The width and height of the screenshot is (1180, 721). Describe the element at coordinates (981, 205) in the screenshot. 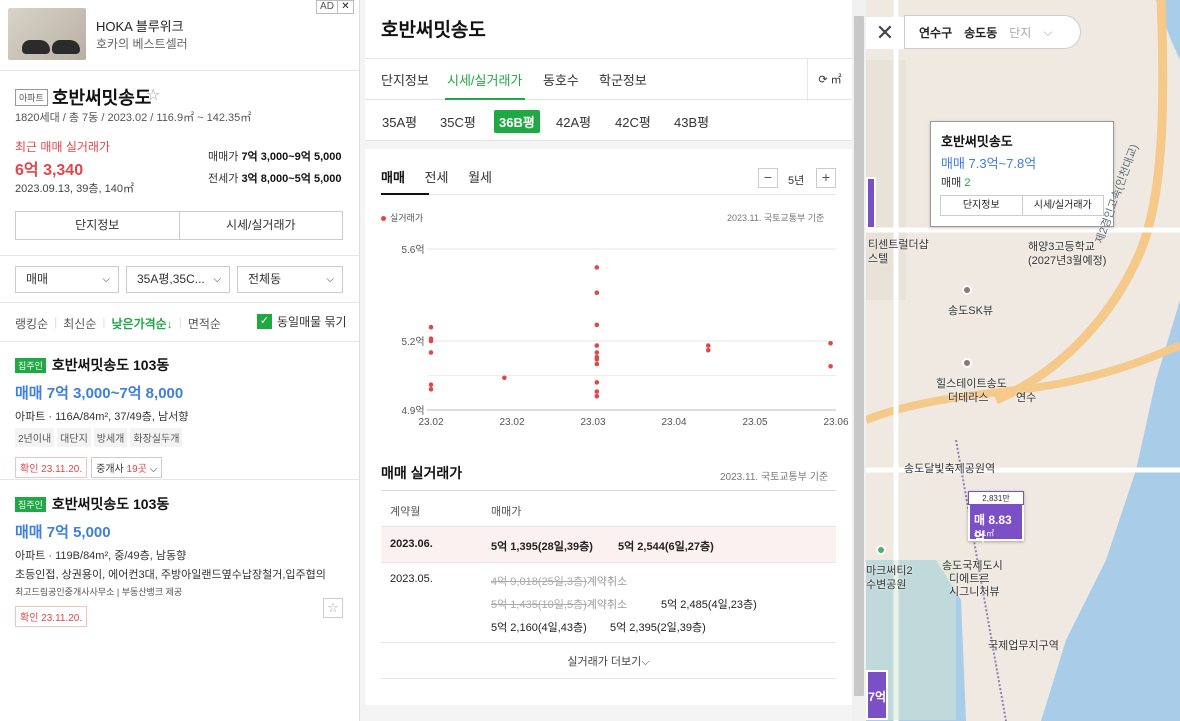

I see `popup-complex-info-button: 단지정보` at that location.